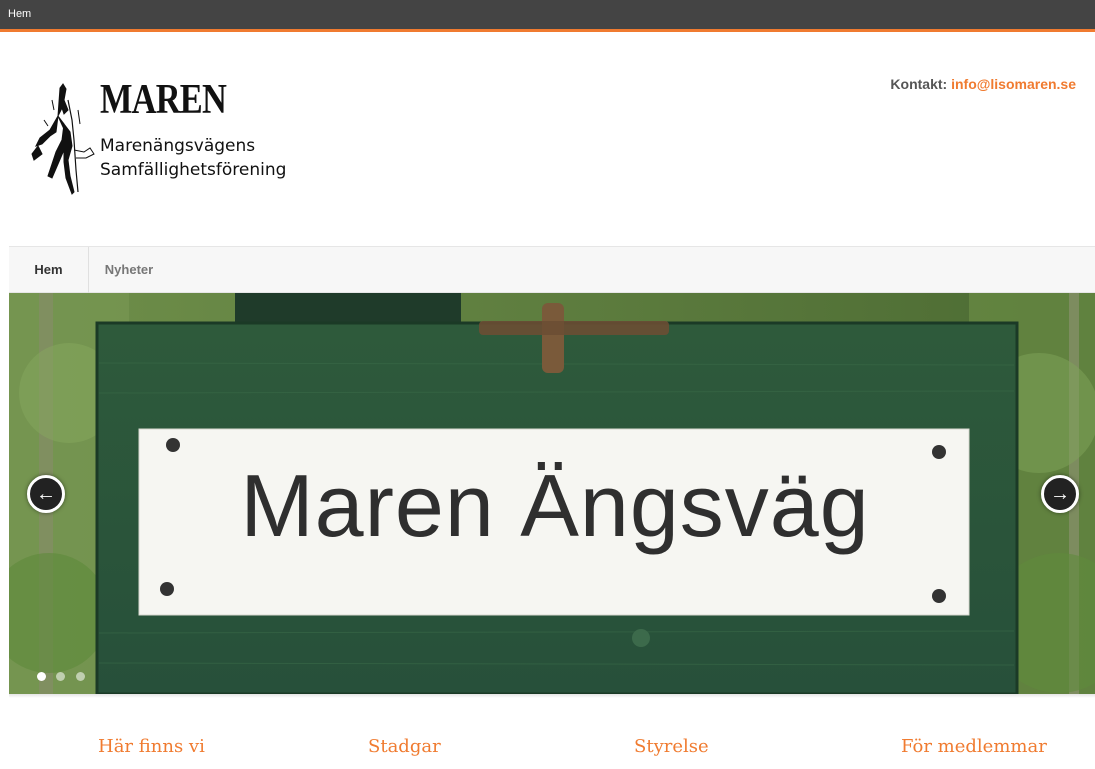  Describe the element at coordinates (49, 270) in the screenshot. I see `nav-item-hem: Hem` at that location.